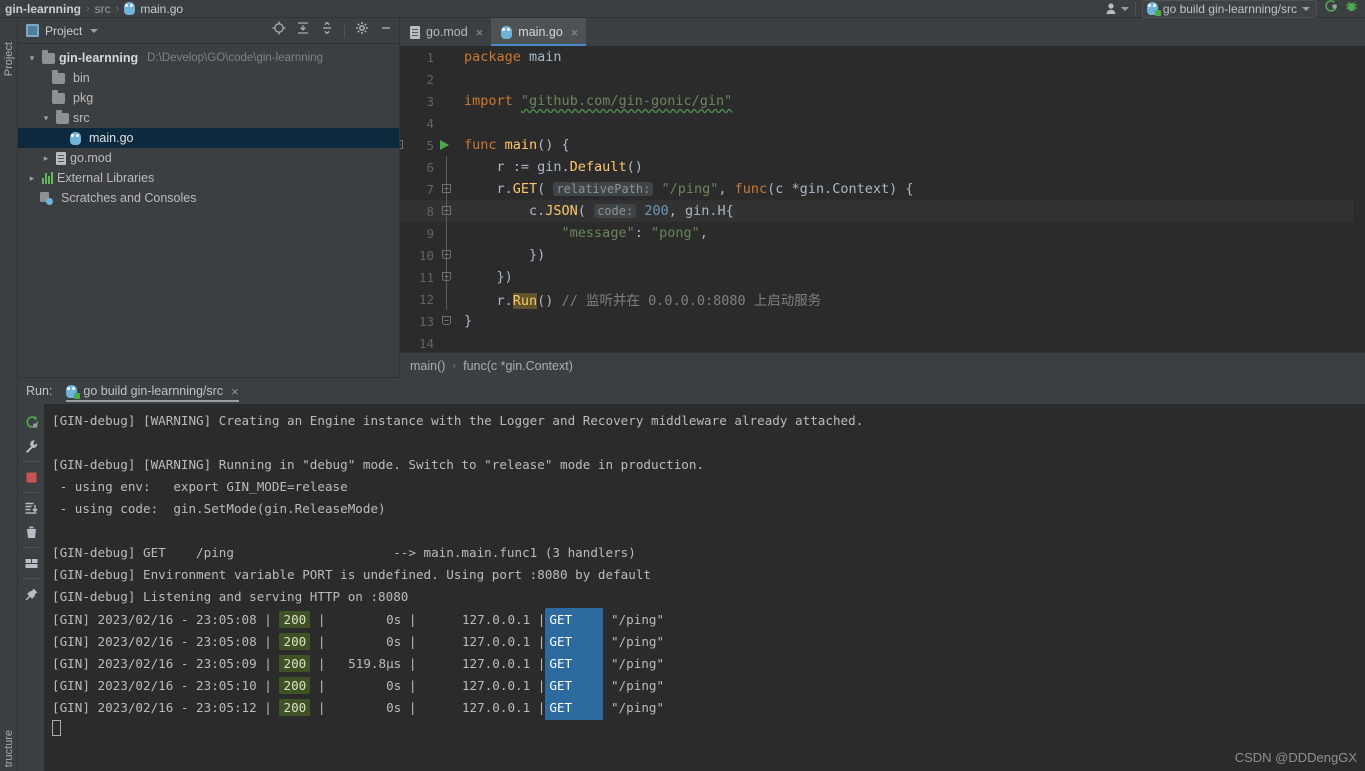 The height and width of the screenshot is (771, 1365). What do you see at coordinates (9, 748) in the screenshot?
I see `tool-window-structure-label: tructure` at bounding box center [9, 748].